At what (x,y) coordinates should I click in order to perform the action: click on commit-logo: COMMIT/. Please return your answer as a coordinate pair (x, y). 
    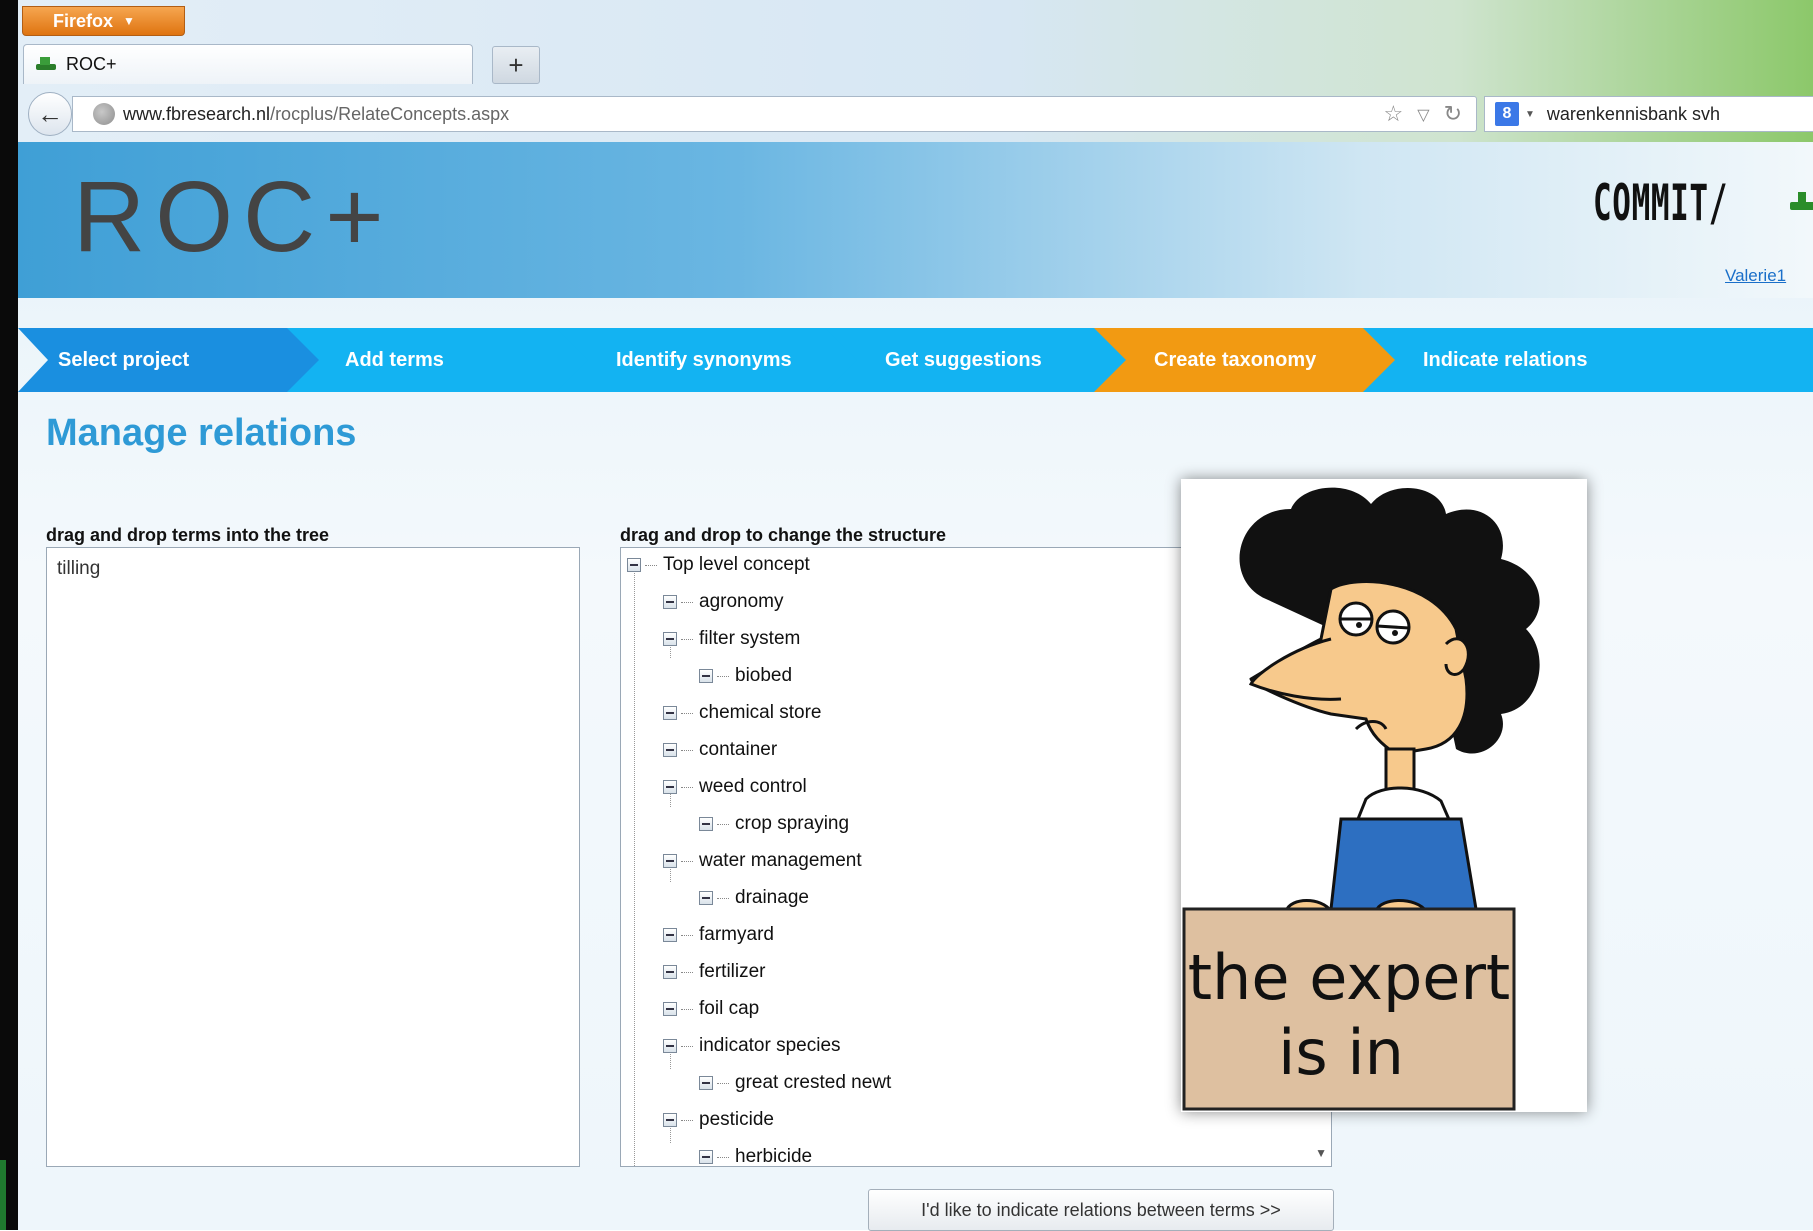
    Looking at the image, I should click on (1660, 203).